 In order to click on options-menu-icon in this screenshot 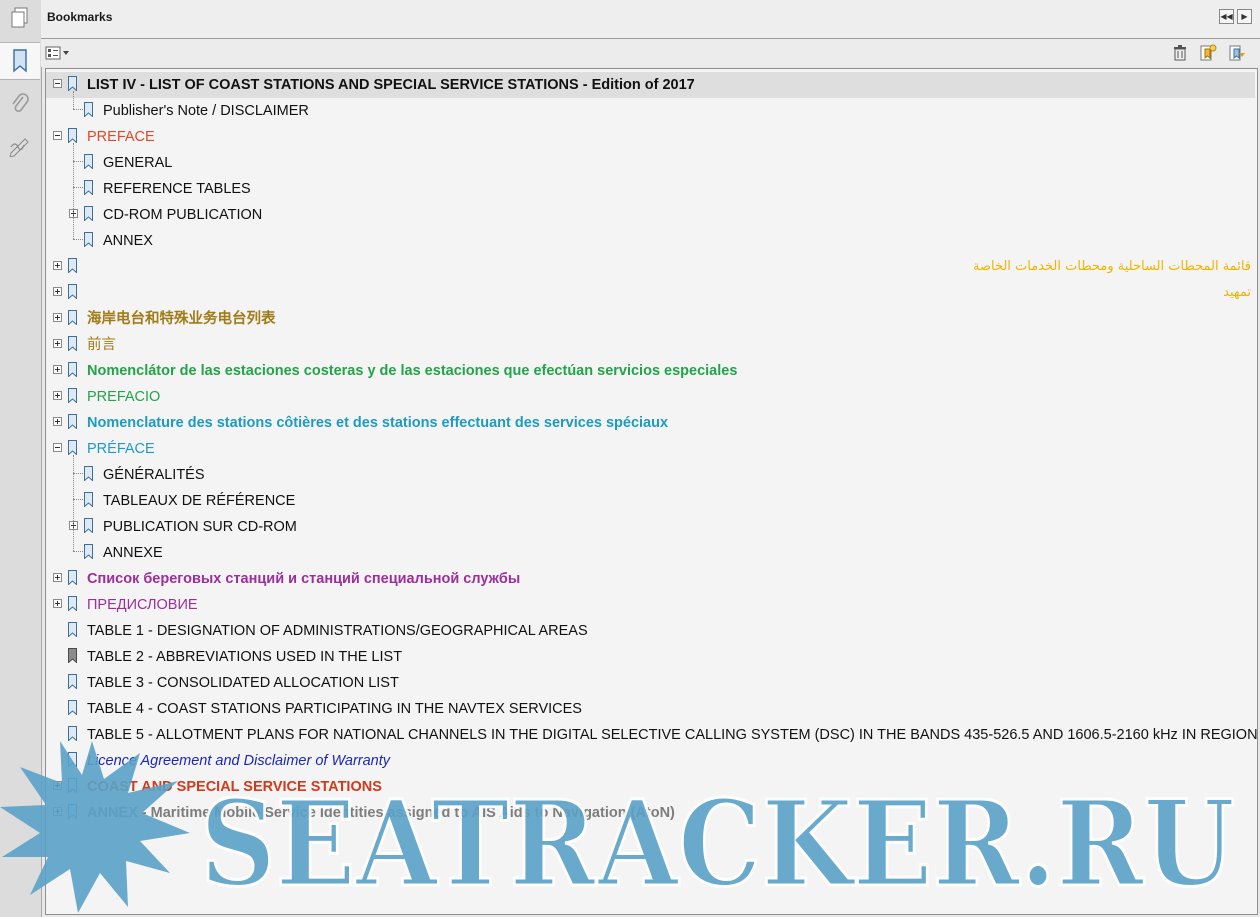, I will do `click(58, 53)`.